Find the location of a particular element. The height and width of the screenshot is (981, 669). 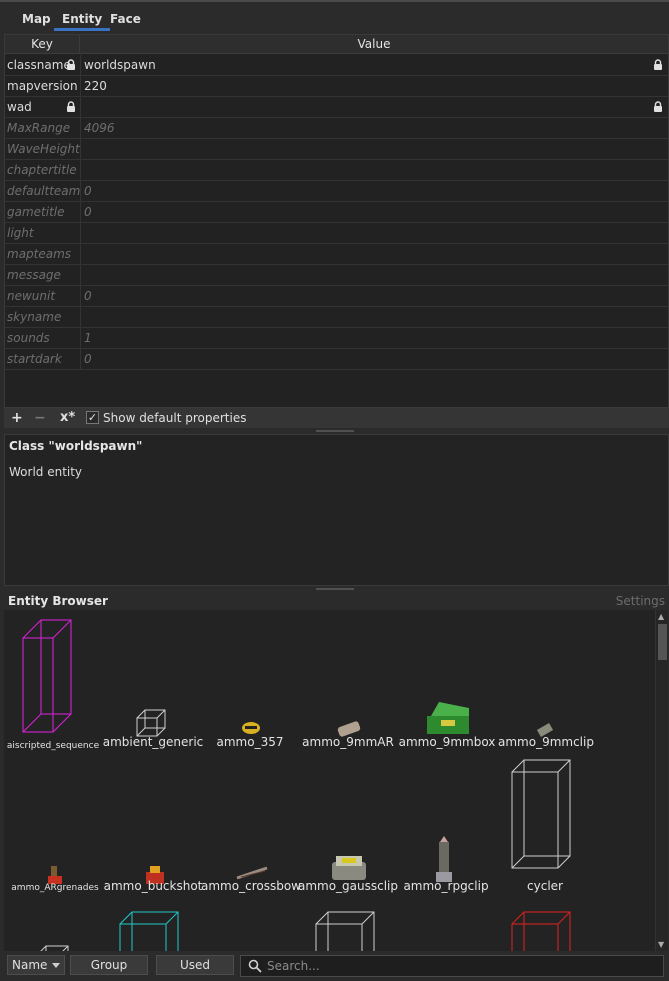

property-key: gametitle is located at coordinates (43, 212).